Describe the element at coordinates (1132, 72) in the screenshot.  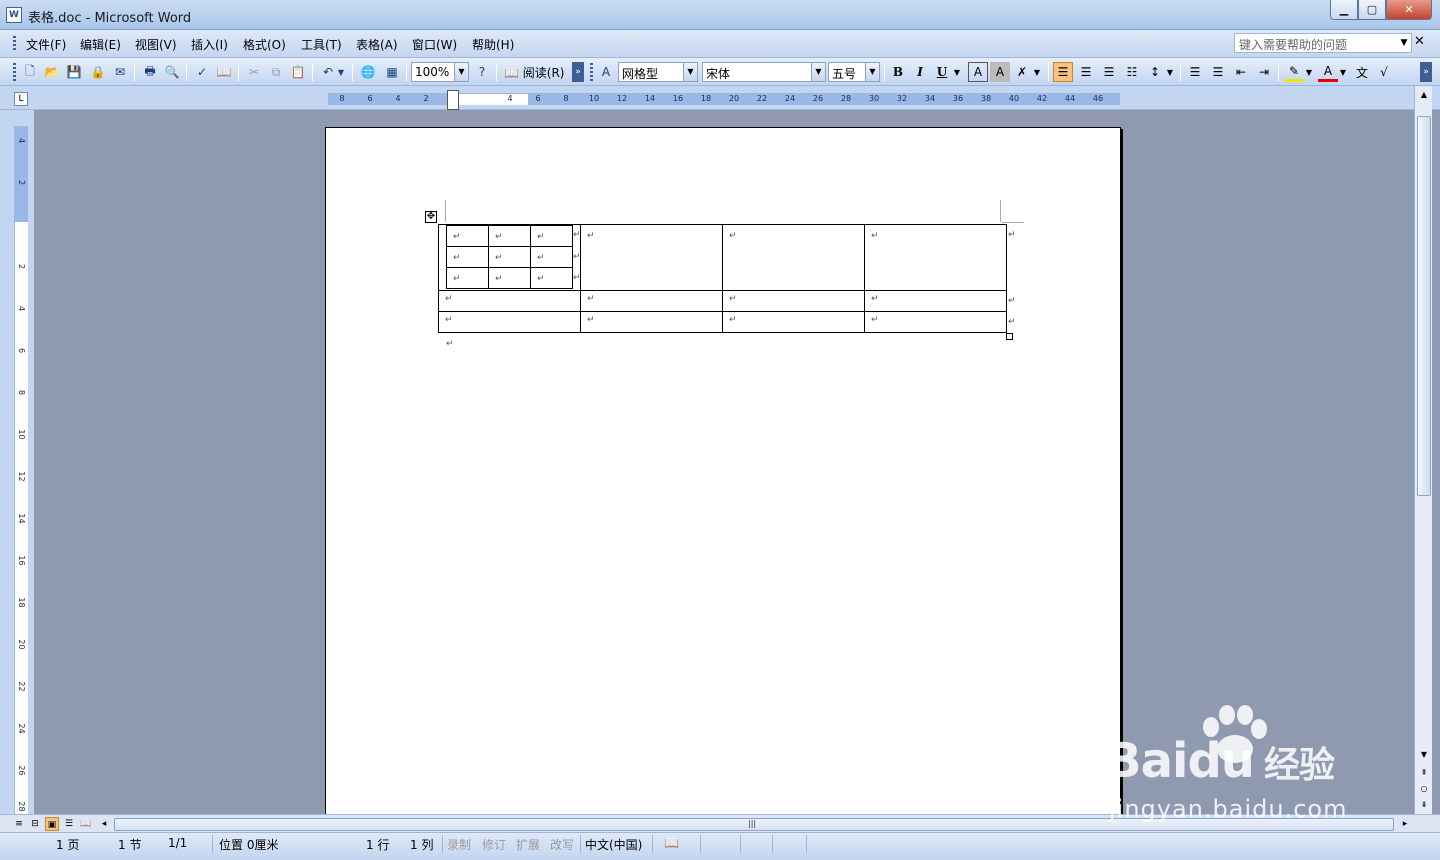
I see `distributed-icon: ☷` at that location.